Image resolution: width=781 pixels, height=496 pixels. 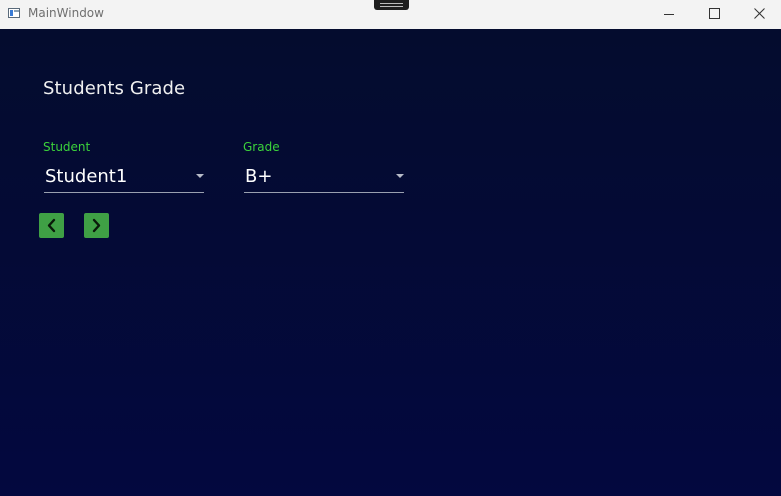 I want to click on student-label: Student, so click(x=67, y=147).